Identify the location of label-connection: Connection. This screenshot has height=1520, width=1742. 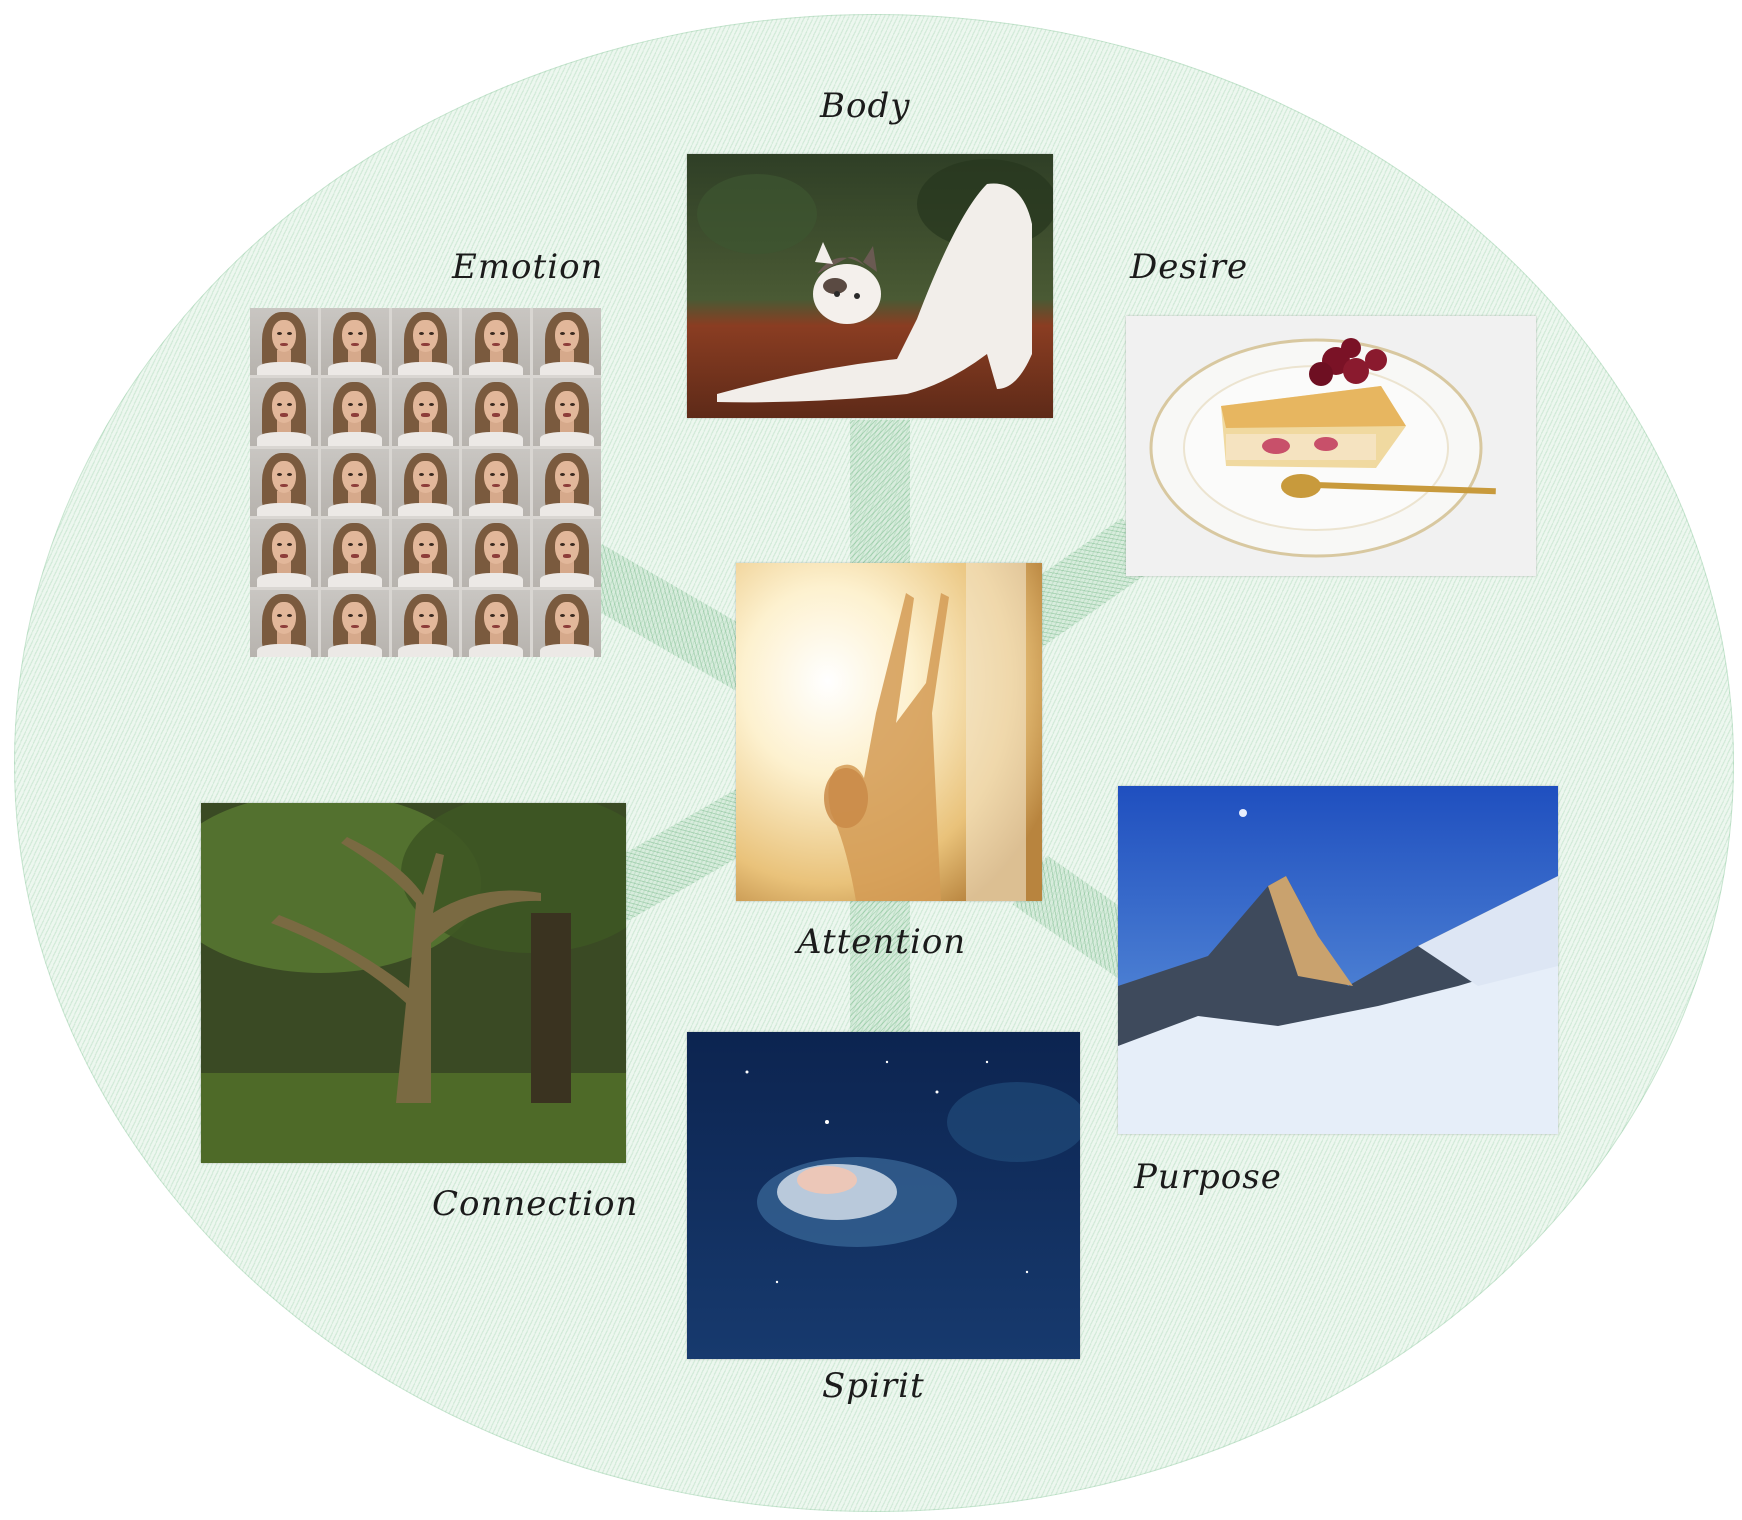
(535, 1204).